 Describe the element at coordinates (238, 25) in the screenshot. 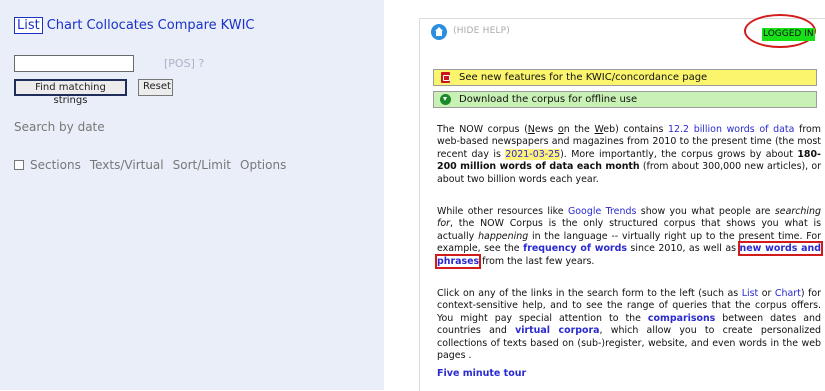

I see `tab-kwic: KWIC` at that location.